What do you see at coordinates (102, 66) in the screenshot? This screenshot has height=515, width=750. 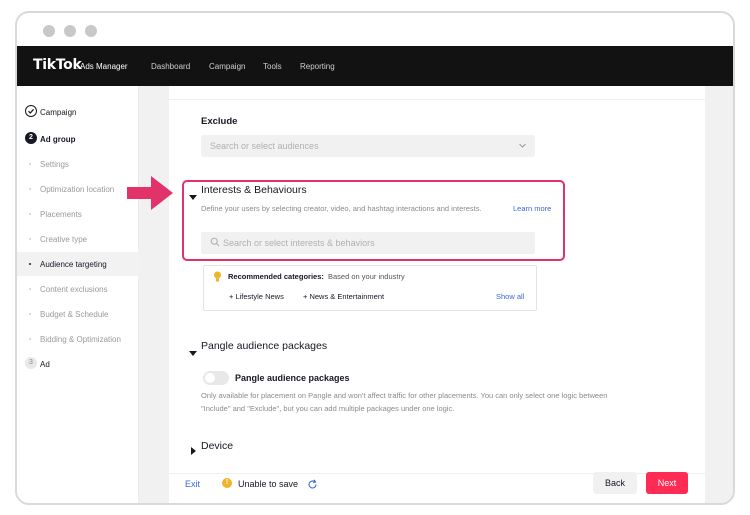 I see `ads-manager-label: : Ads Manager` at bounding box center [102, 66].